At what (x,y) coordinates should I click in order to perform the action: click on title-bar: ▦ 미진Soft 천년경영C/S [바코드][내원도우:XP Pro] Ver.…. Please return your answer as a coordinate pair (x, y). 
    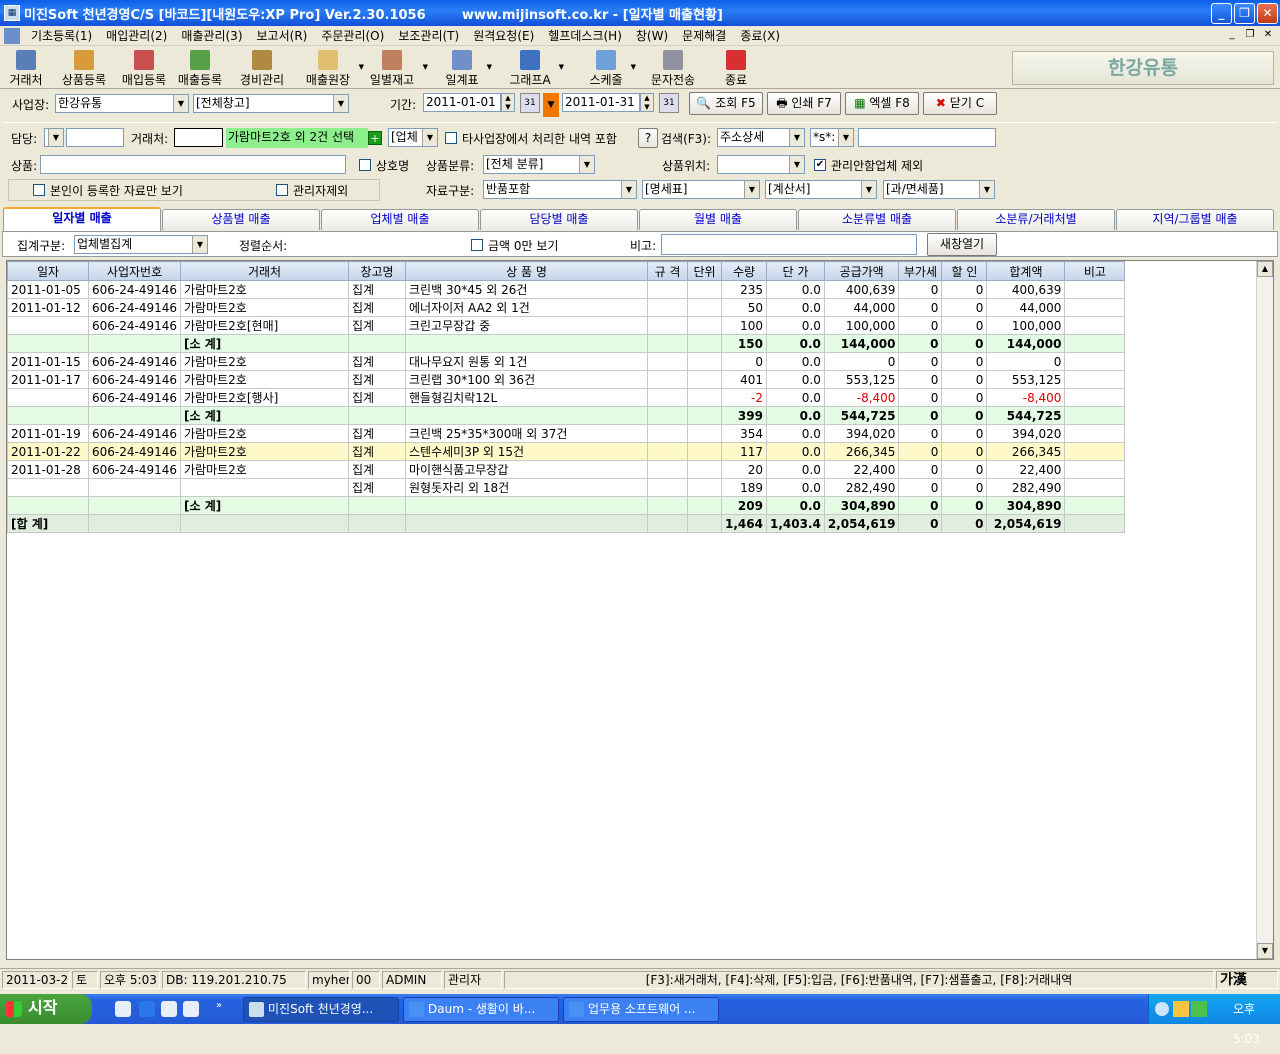
    Looking at the image, I should click on (640, 13).